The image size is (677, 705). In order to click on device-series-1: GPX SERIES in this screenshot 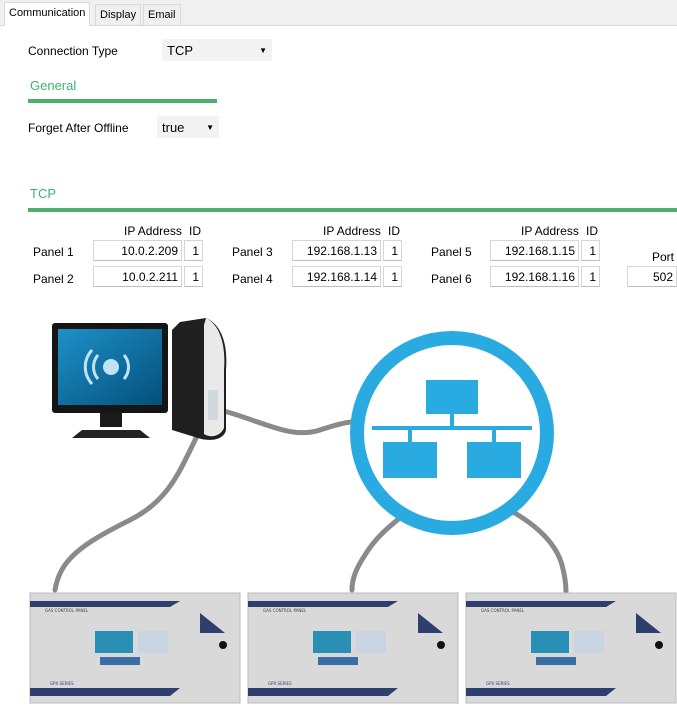, I will do `click(62, 683)`.